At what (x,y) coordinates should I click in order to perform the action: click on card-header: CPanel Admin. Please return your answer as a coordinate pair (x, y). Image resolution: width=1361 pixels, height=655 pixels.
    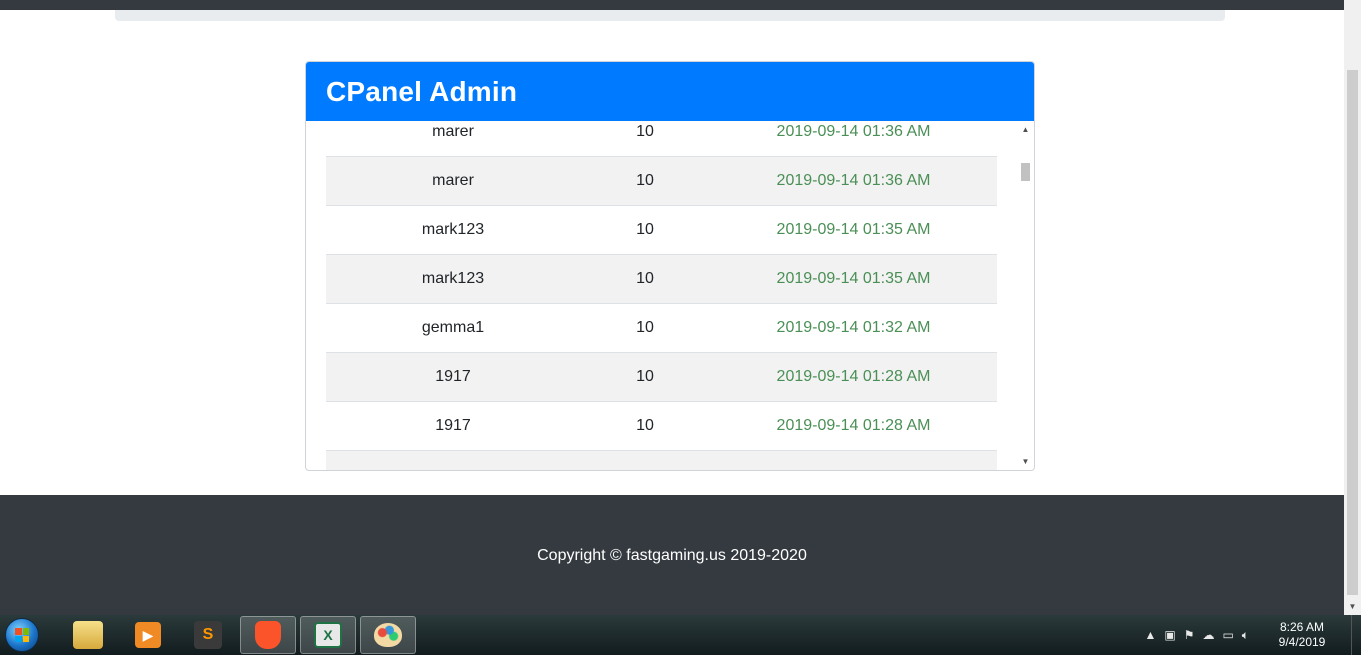
    Looking at the image, I should click on (670, 91).